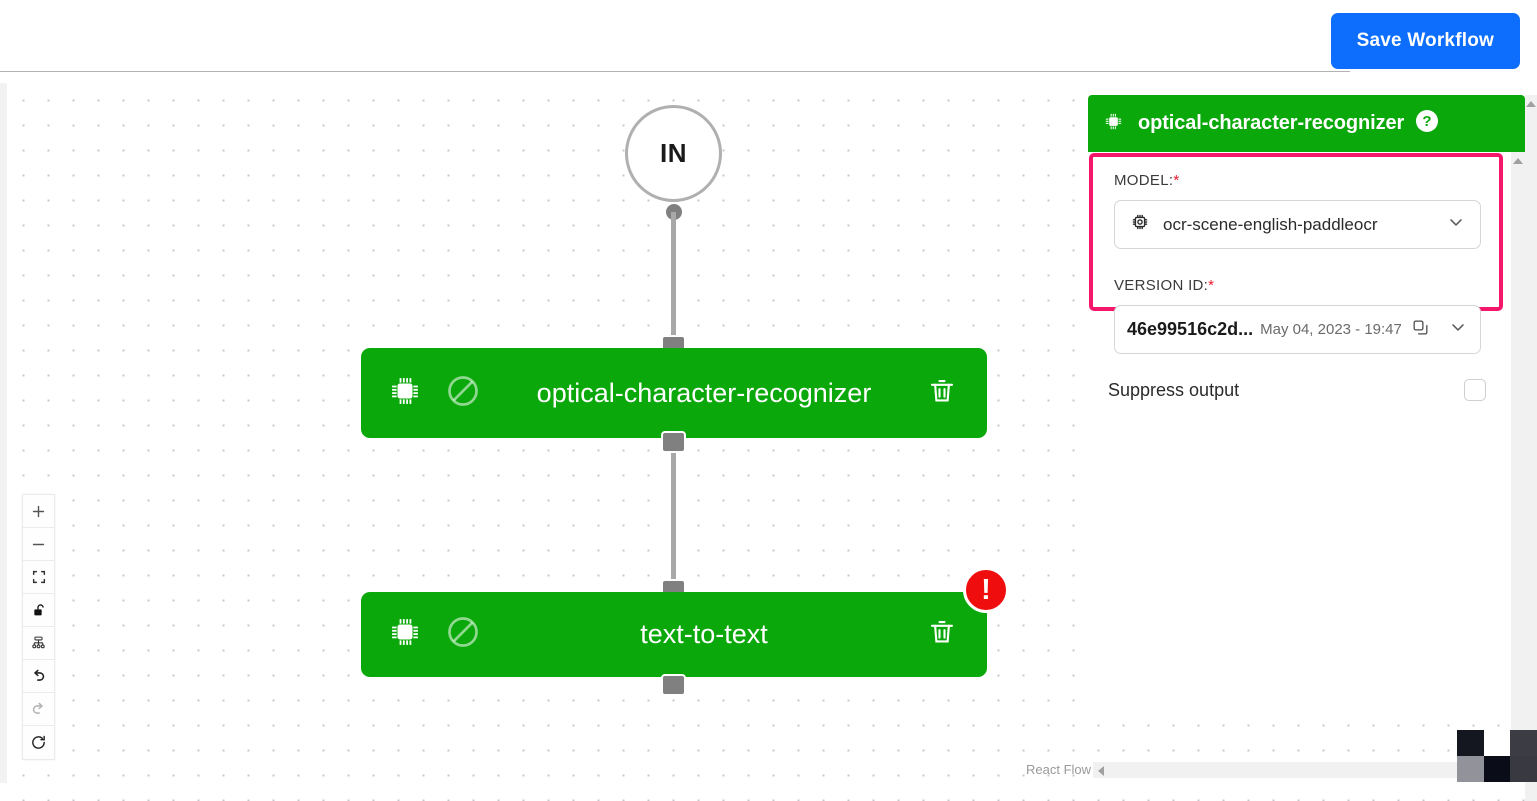 This screenshot has width=1537, height=801. I want to click on canvas-controls-toolbar, so click(38, 627).